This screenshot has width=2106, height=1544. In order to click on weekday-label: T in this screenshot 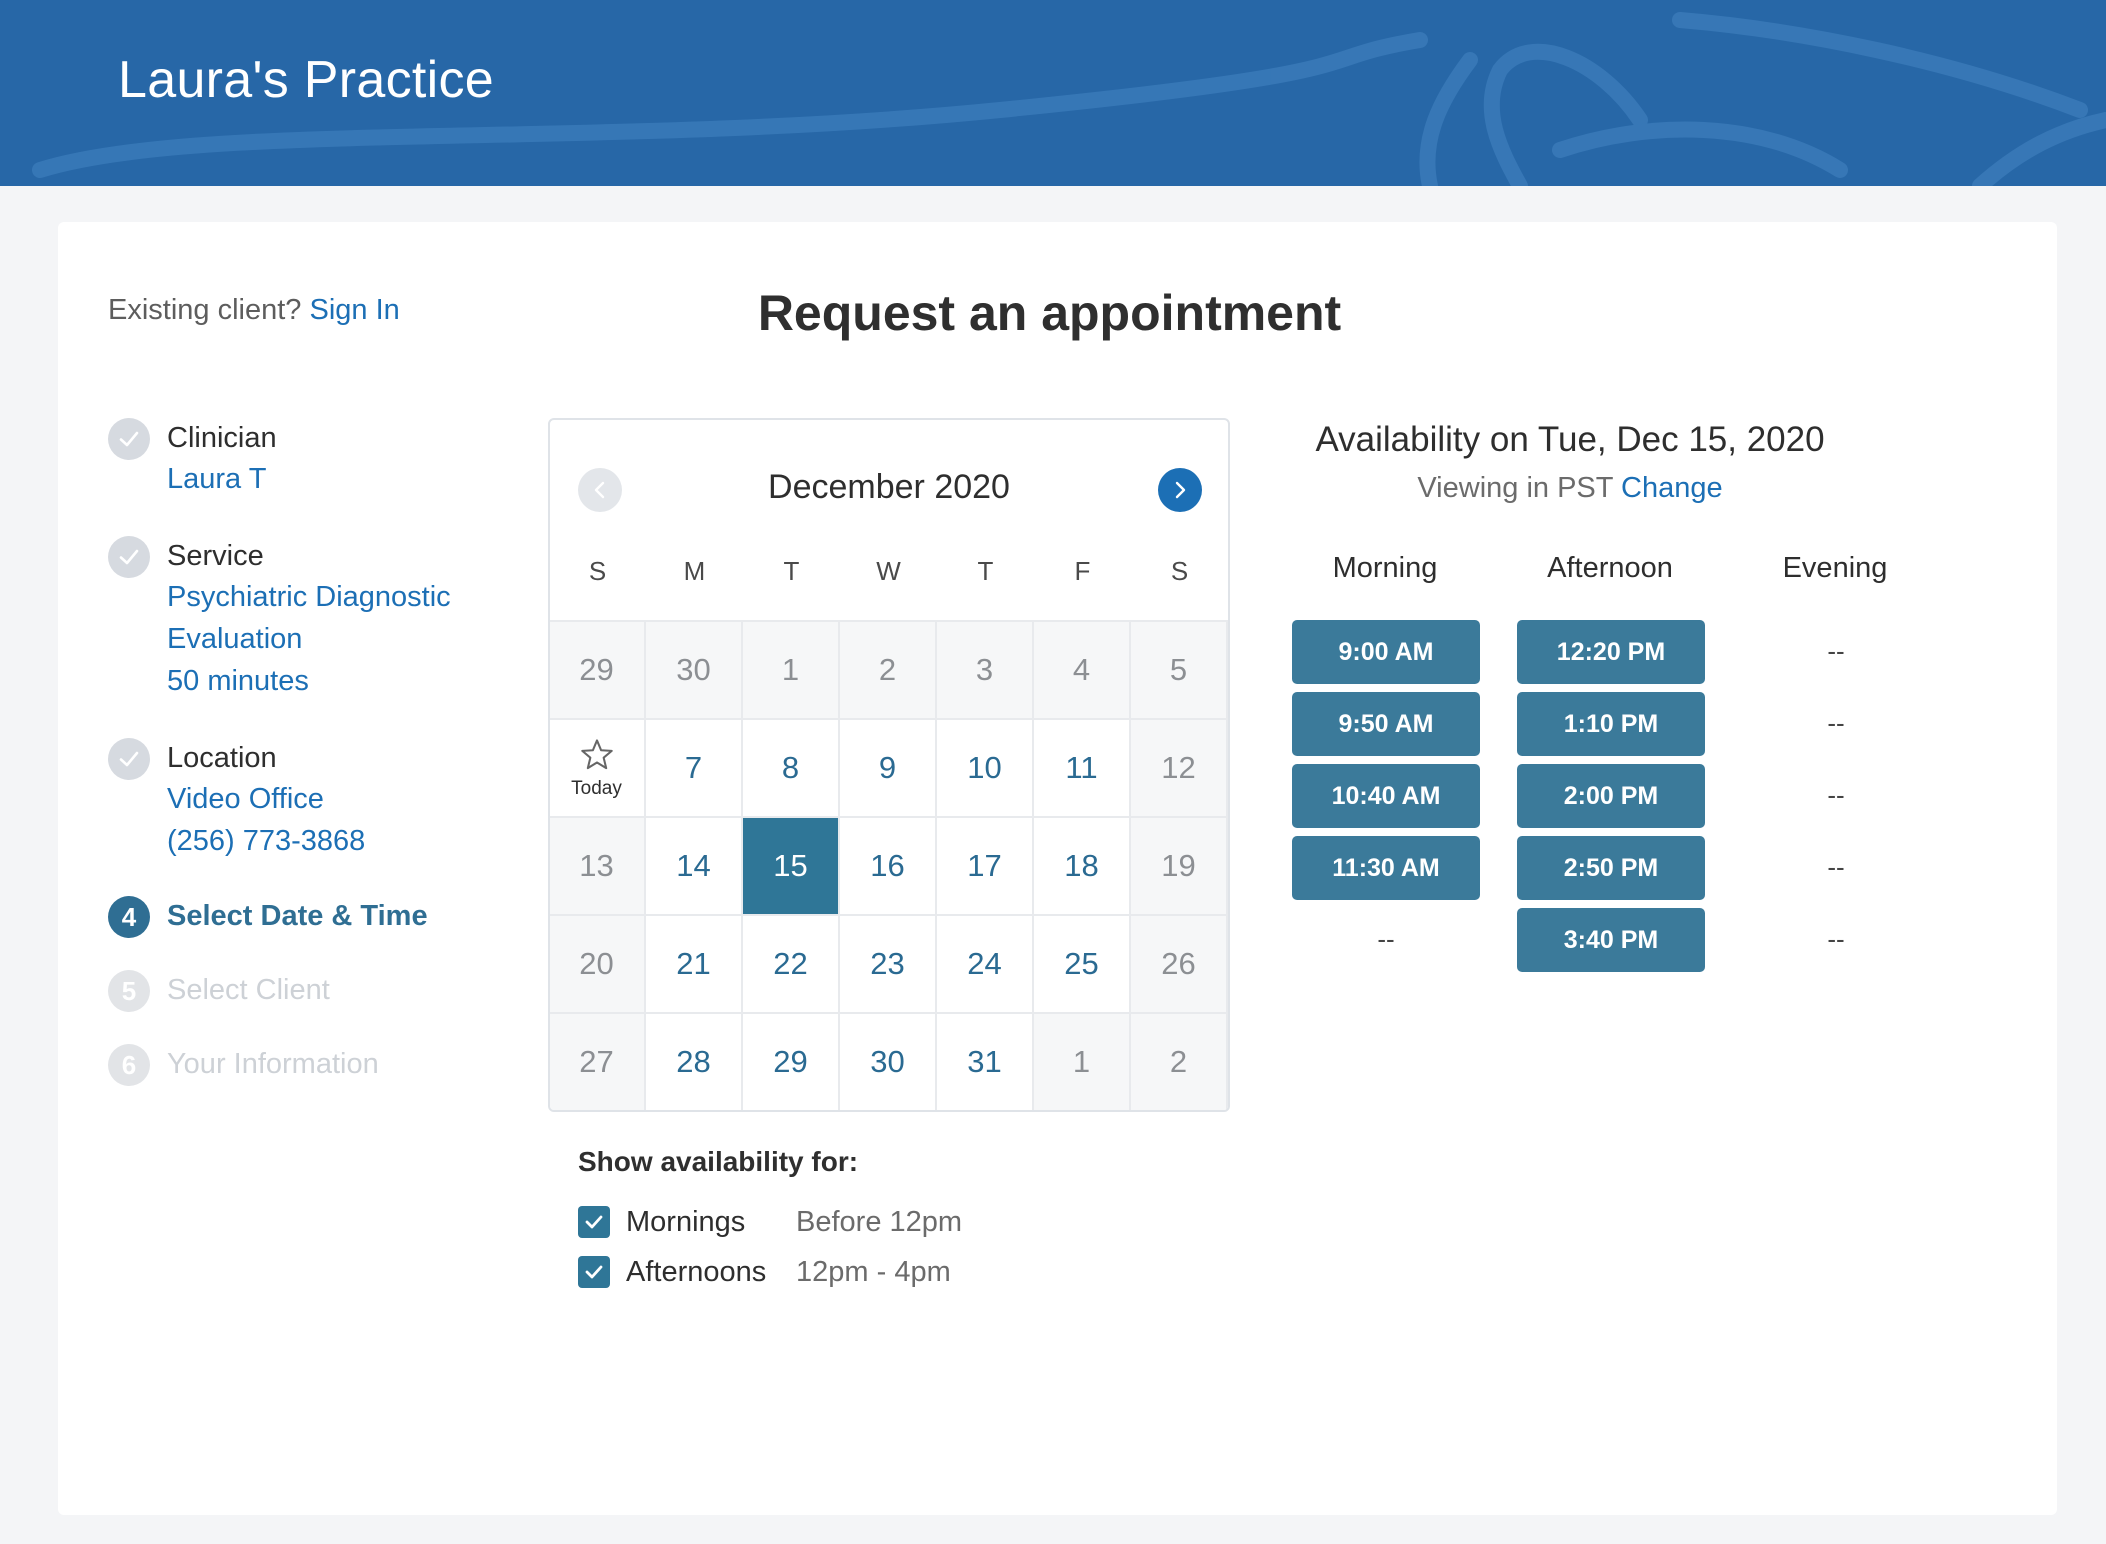, I will do `click(985, 571)`.